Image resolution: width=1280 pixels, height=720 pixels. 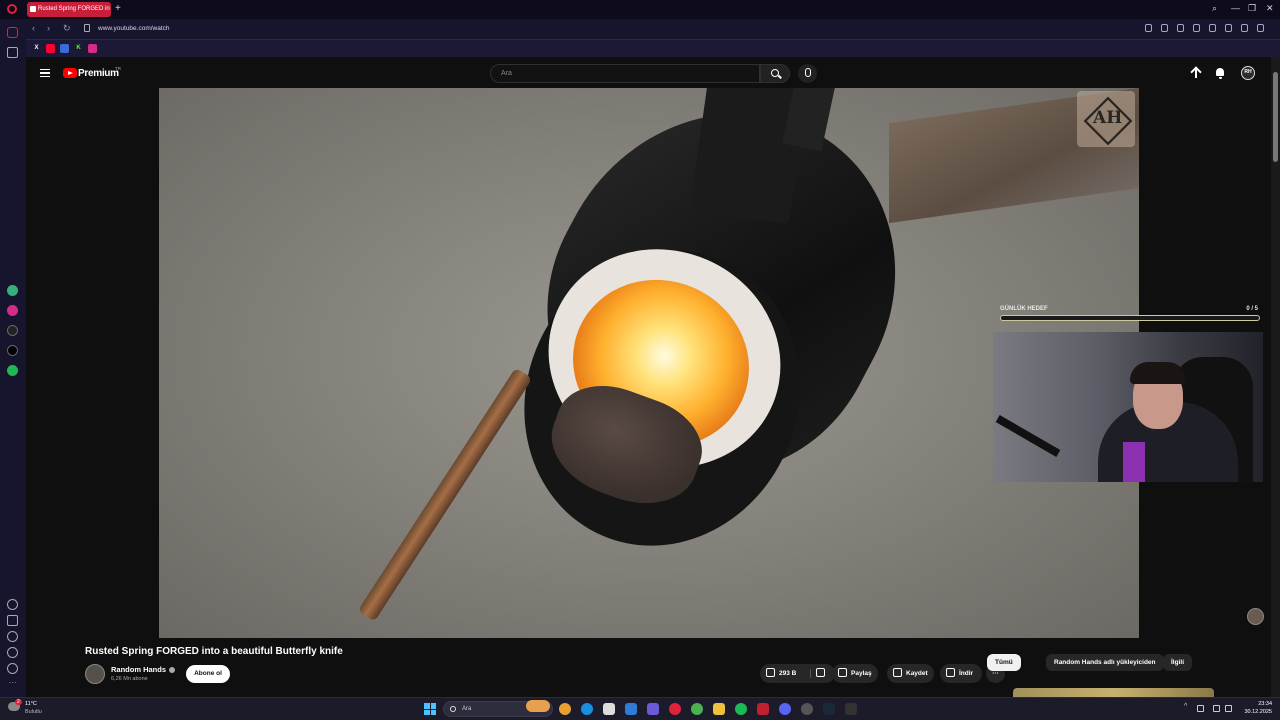 What do you see at coordinates (770, 672) in the screenshot?
I see `like-icon` at bounding box center [770, 672].